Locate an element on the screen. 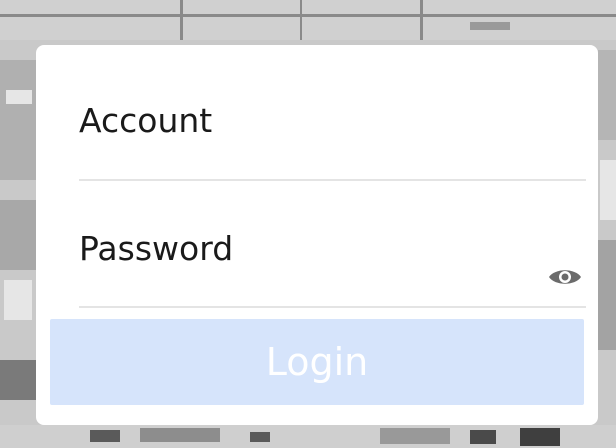 This screenshot has height=448, width=616. account-divider is located at coordinates (332, 180).